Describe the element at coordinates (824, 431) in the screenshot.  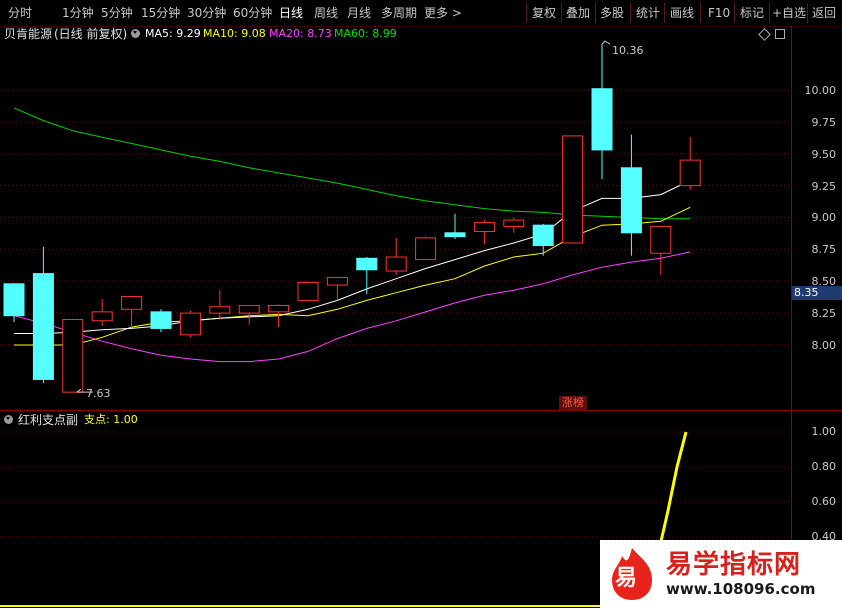
I see `y-tick: 1.00` at that location.